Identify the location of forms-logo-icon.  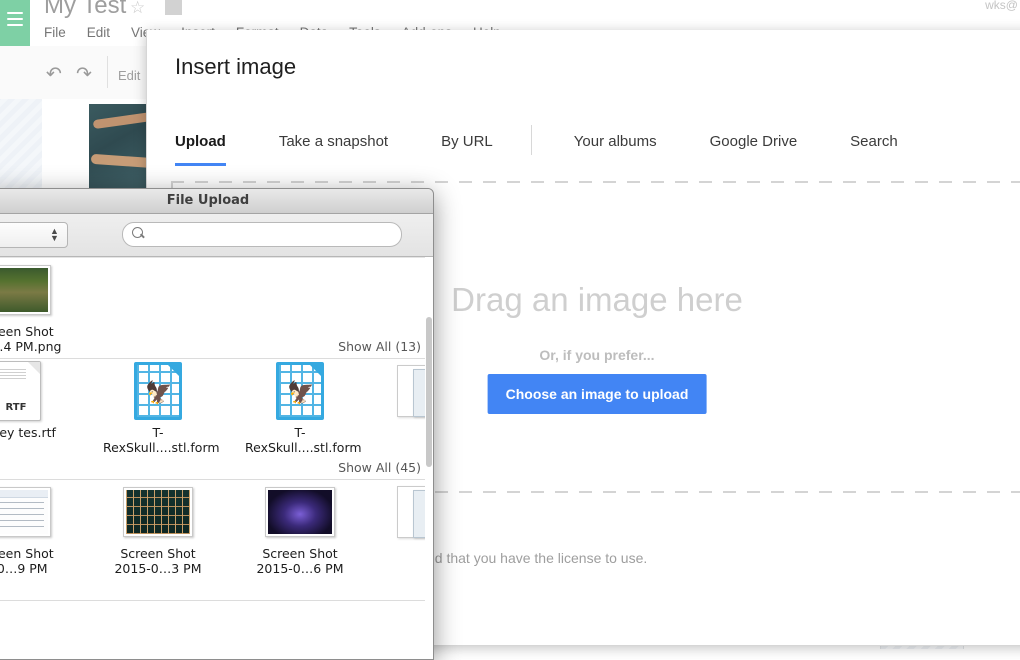
(15, 23).